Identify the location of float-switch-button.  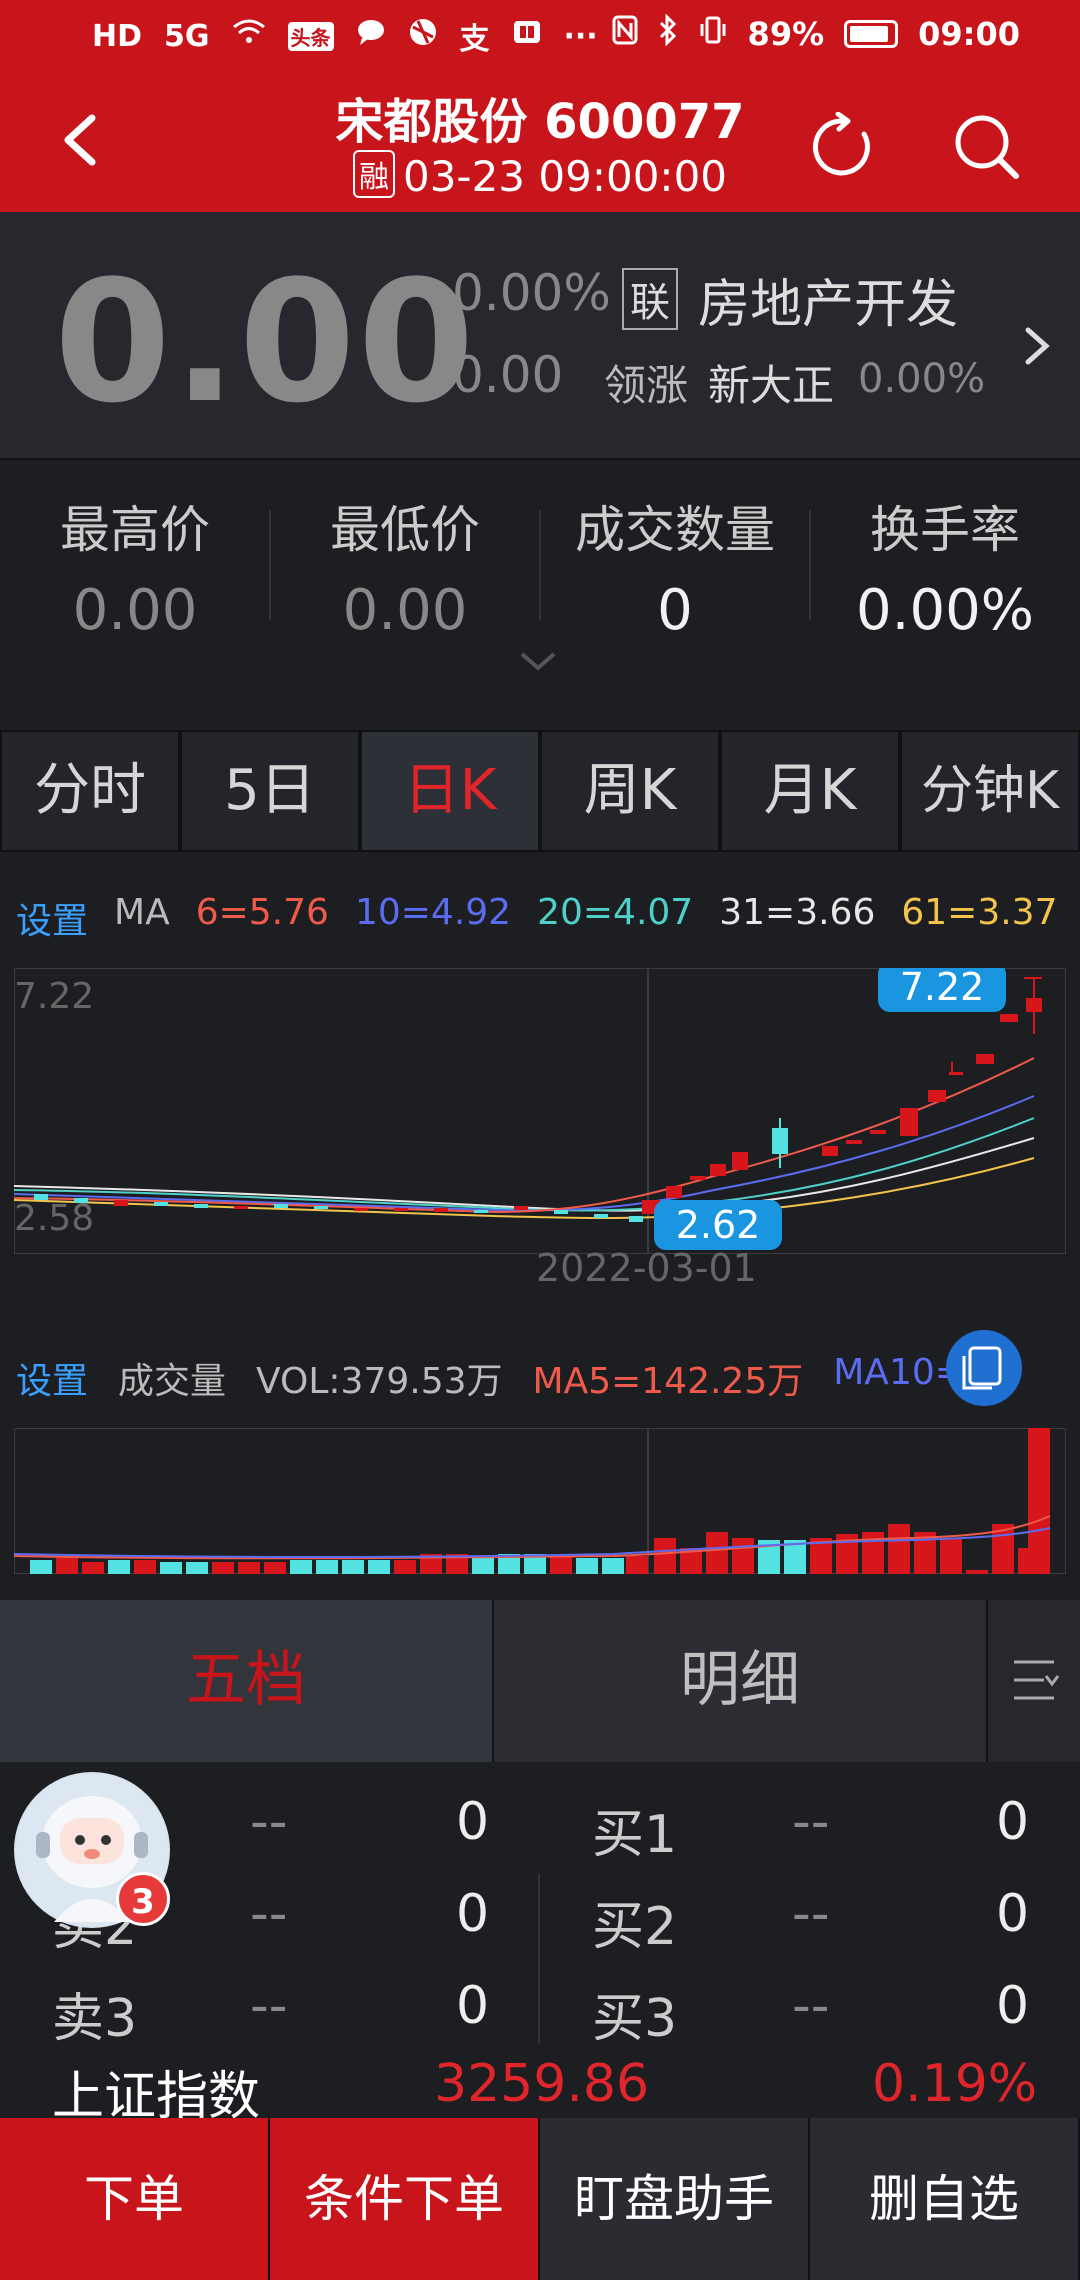
(984, 1368).